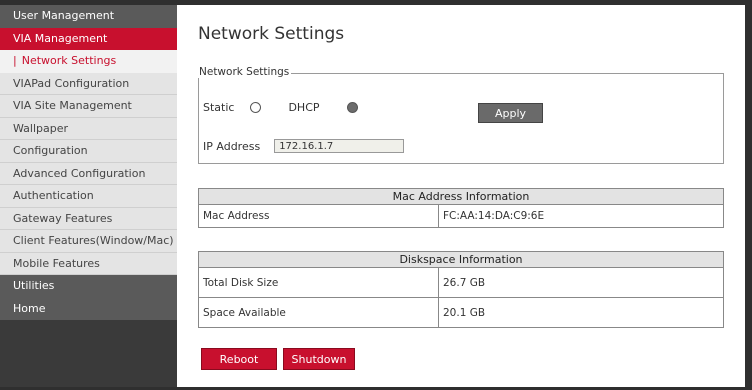 The width and height of the screenshot is (752, 390). What do you see at coordinates (271, 34) in the screenshot?
I see `page-title: Network Settings` at bounding box center [271, 34].